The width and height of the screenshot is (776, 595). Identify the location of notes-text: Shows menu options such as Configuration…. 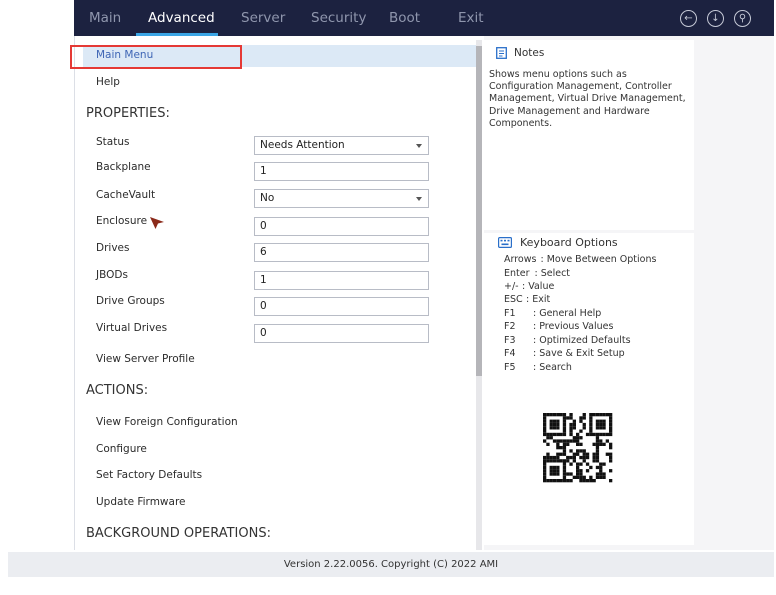
(587, 99).